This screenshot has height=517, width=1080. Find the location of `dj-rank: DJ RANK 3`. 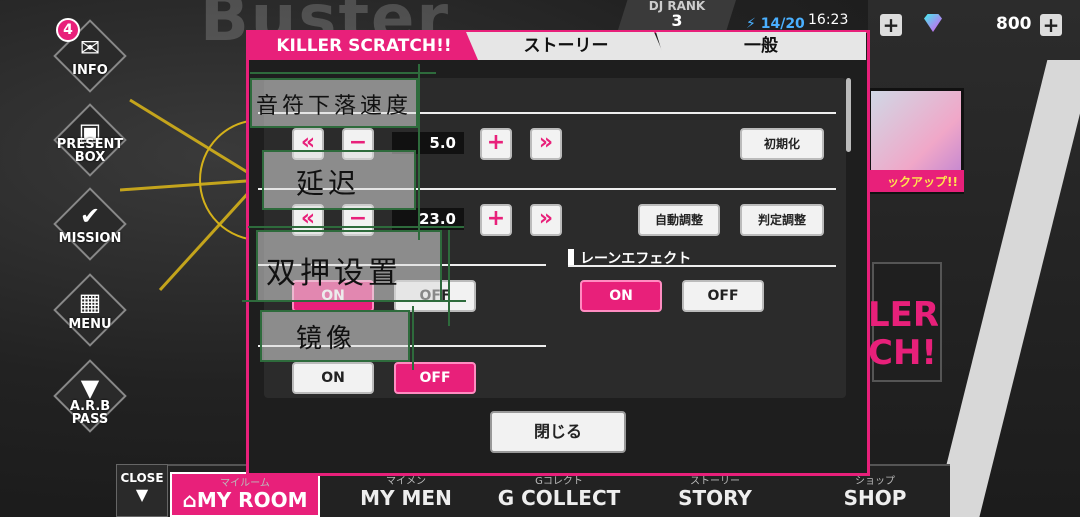

dj-rank: DJ RANK 3 is located at coordinates (677, 15).